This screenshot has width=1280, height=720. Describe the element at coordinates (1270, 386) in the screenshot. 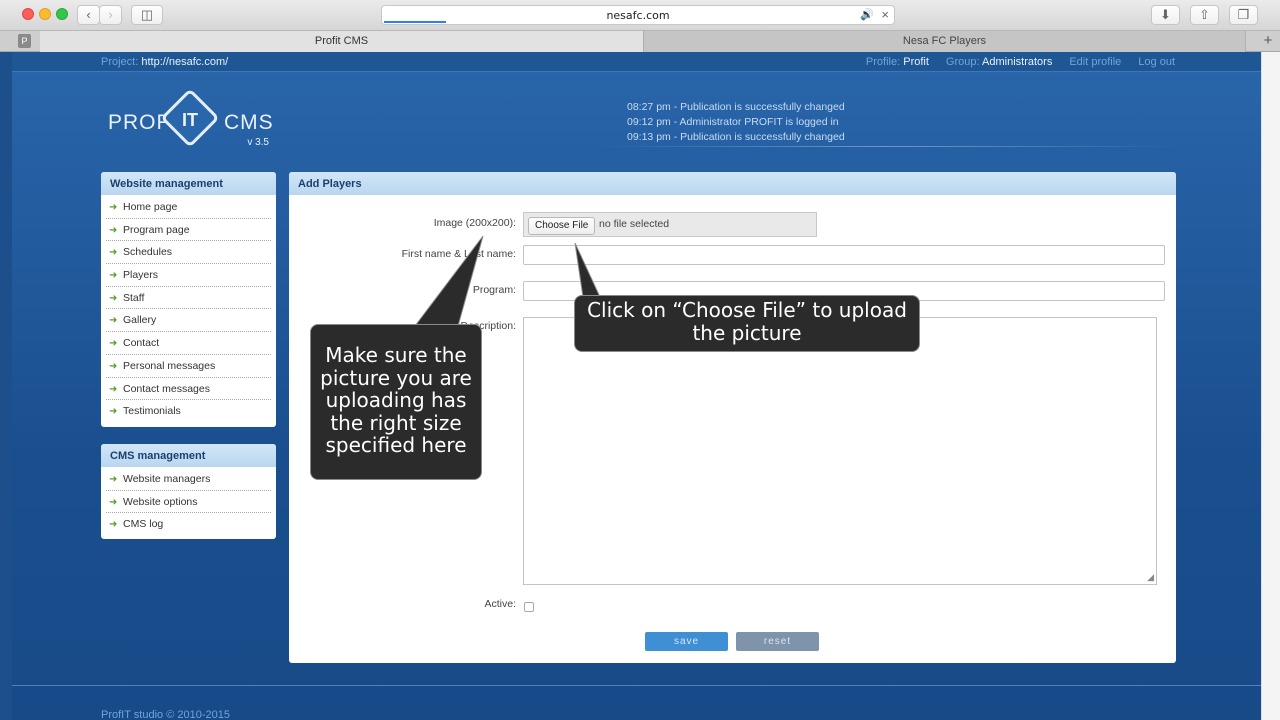

I see `scrollbar` at that location.